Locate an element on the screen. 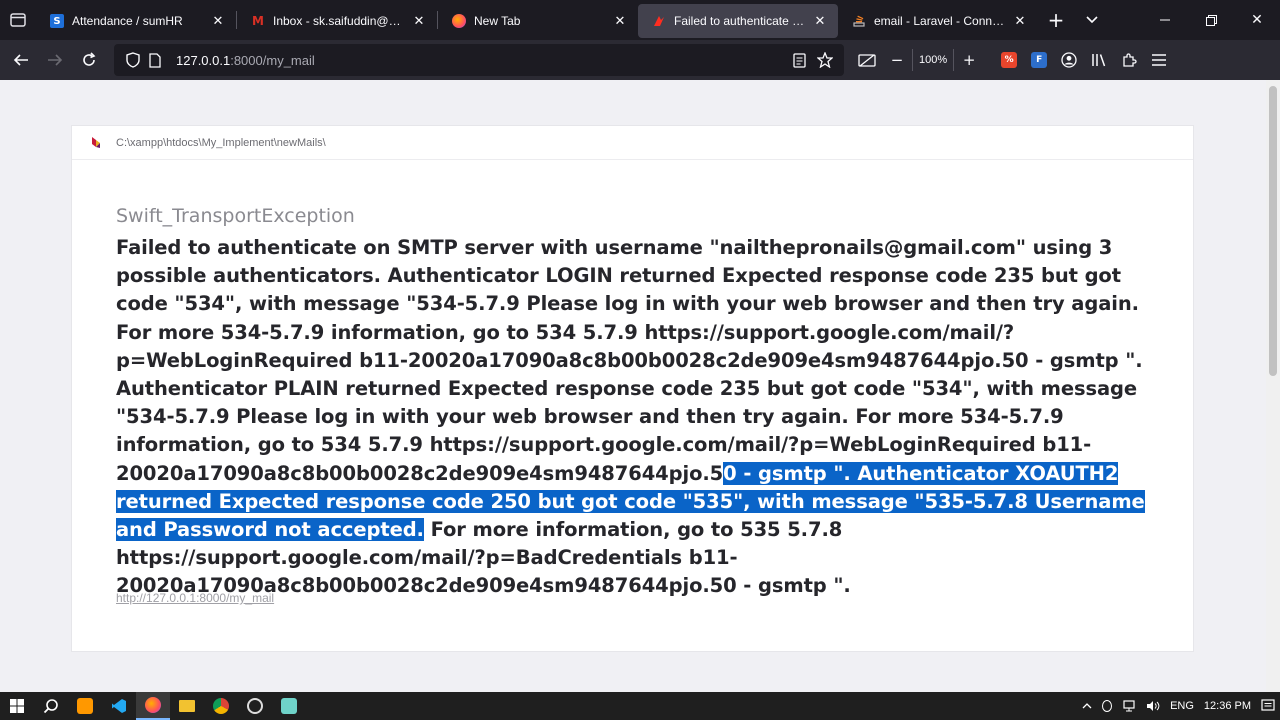  tab-inbox: M Inbox - sk.saifuddin@brainium ✕ is located at coordinates (337, 21).